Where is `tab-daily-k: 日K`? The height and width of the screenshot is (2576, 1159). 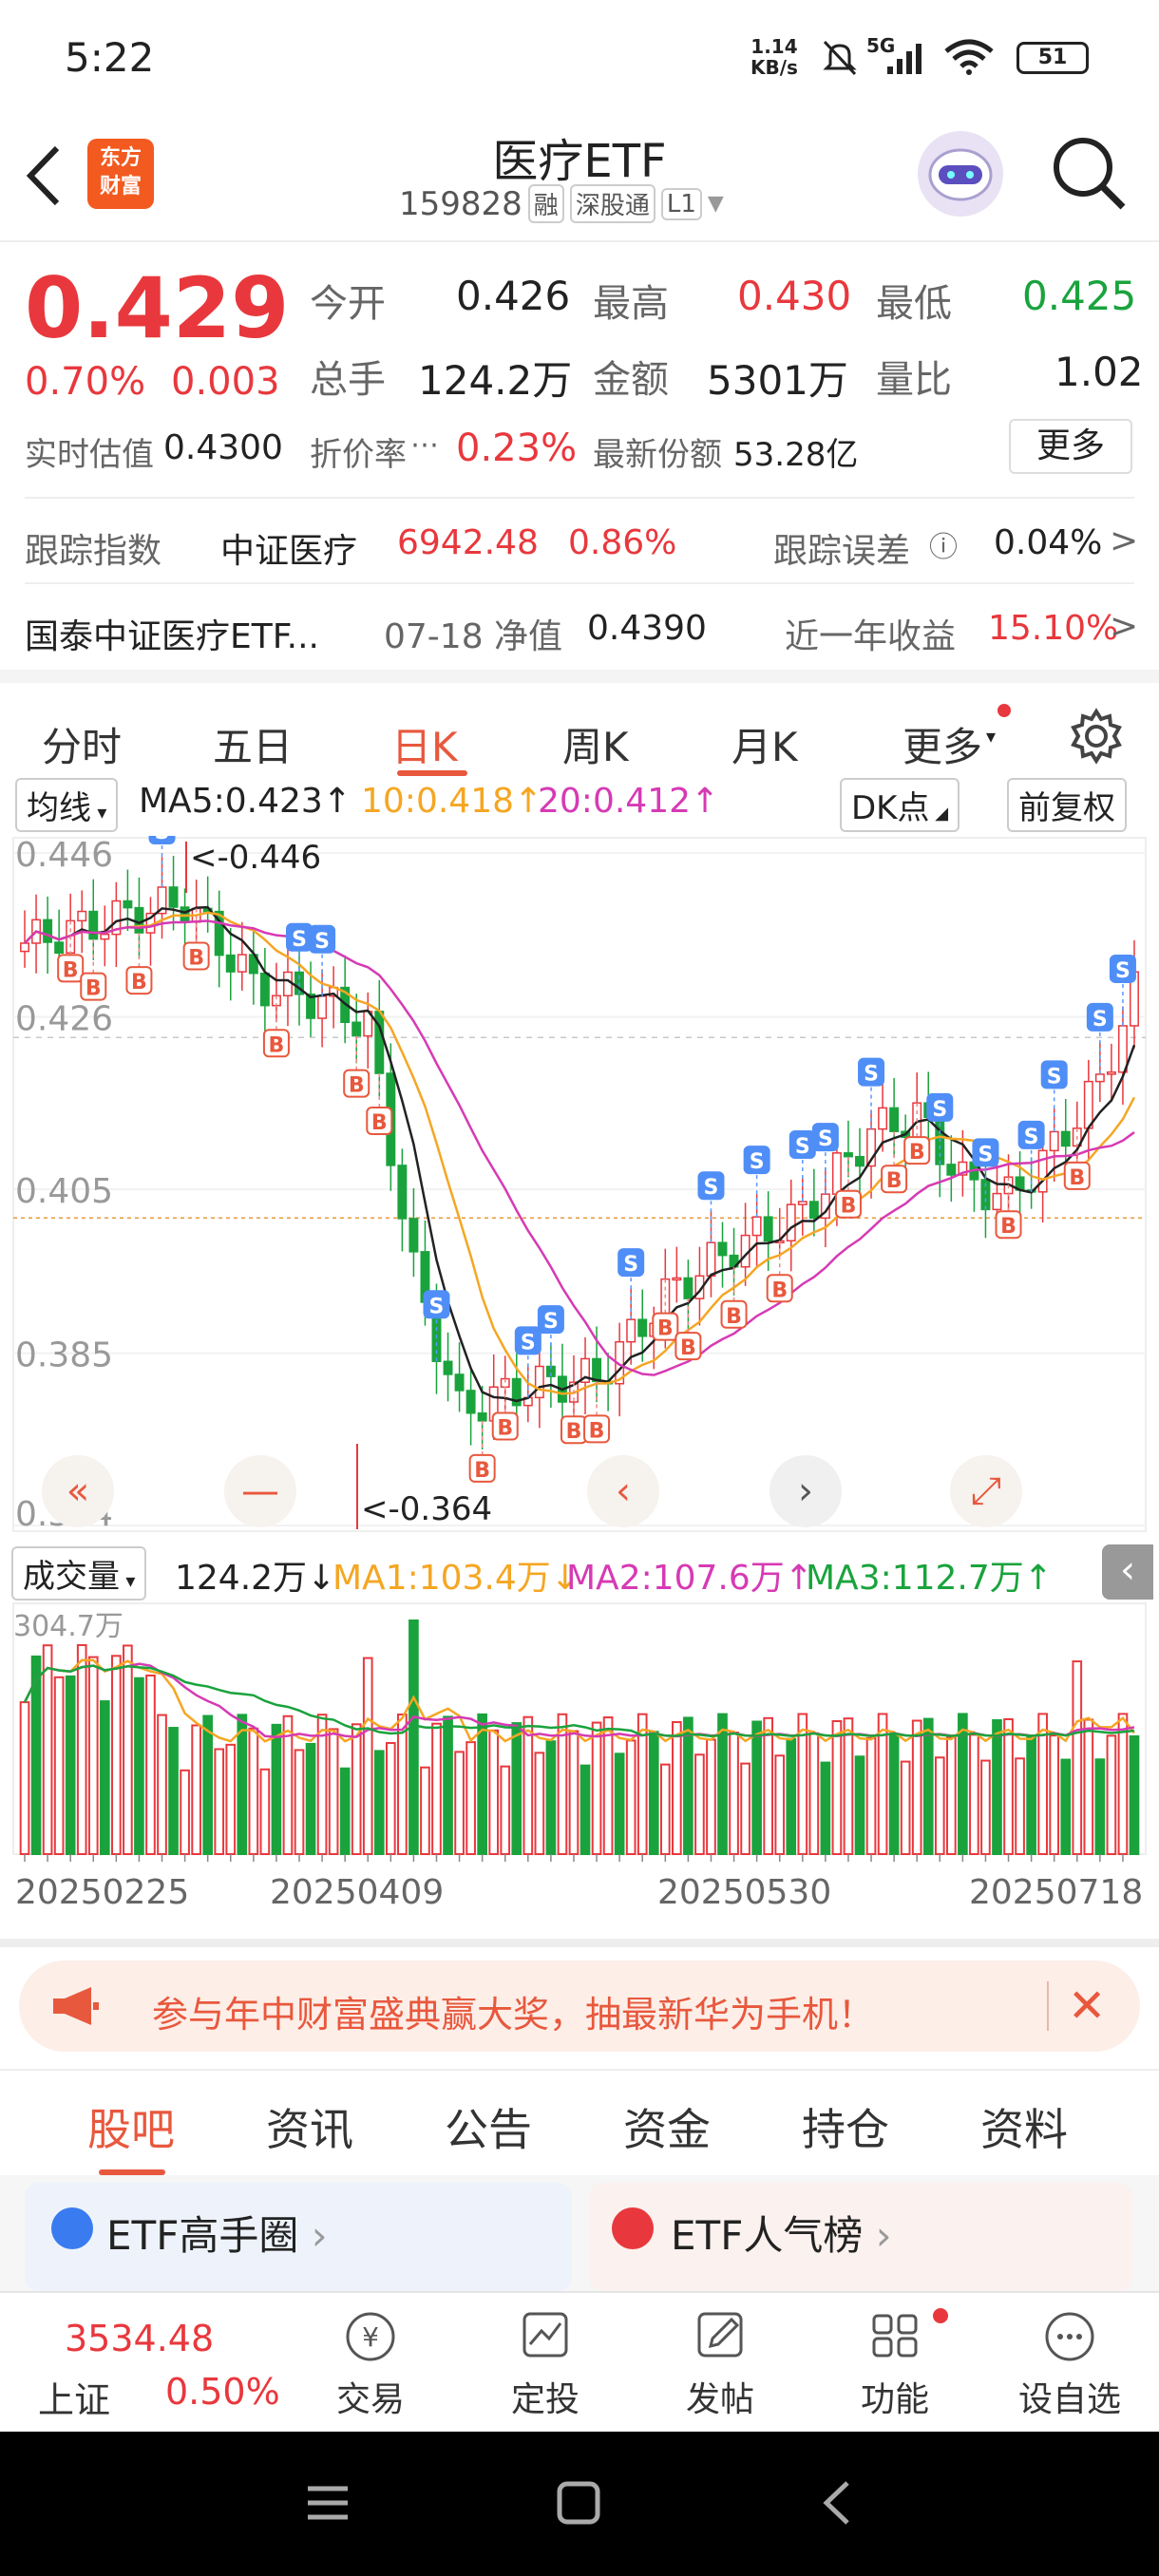
tab-daily-k: 日K is located at coordinates (424, 744).